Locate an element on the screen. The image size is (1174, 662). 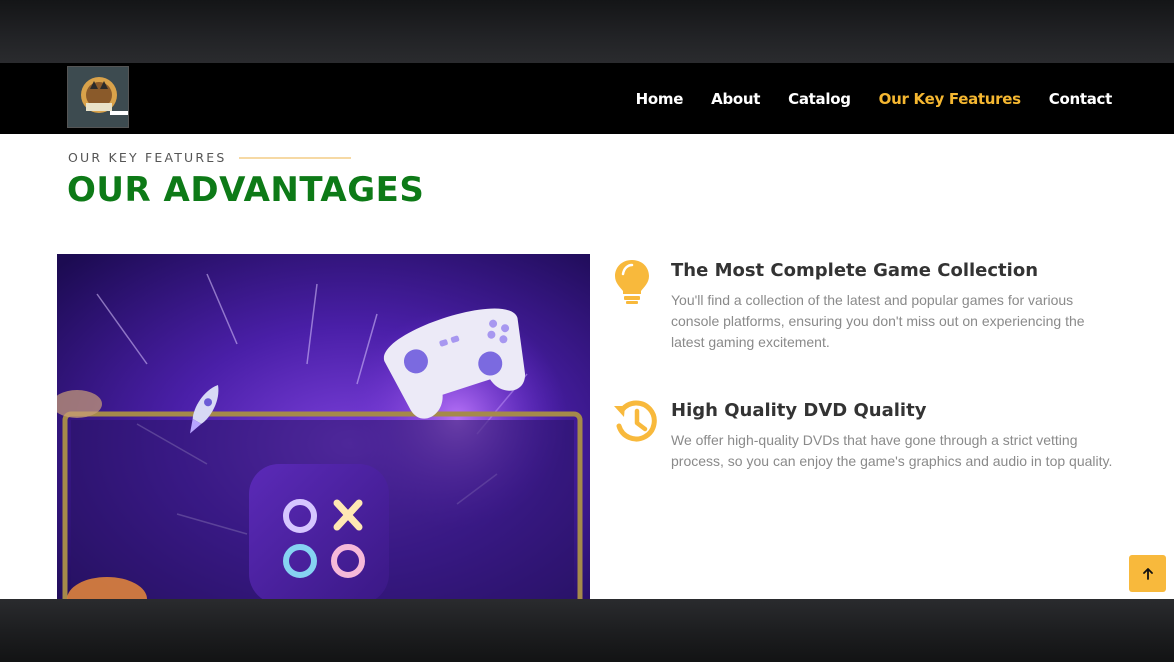
nav-catalog: Catalog is located at coordinates (819, 99).